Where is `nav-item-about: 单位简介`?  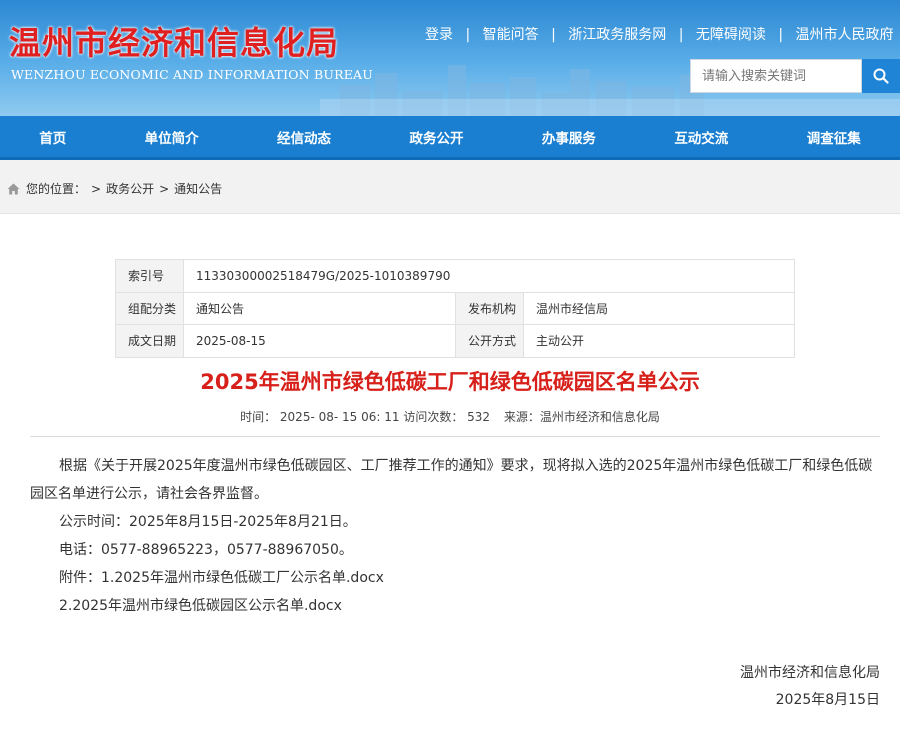 nav-item-about: 单位简介 is located at coordinates (172, 137).